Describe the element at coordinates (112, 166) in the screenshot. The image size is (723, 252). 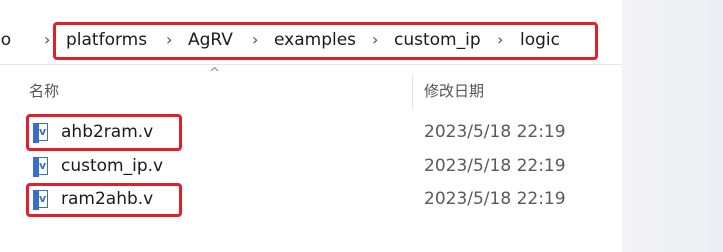
I see `file-name: custom_ip.v` at that location.